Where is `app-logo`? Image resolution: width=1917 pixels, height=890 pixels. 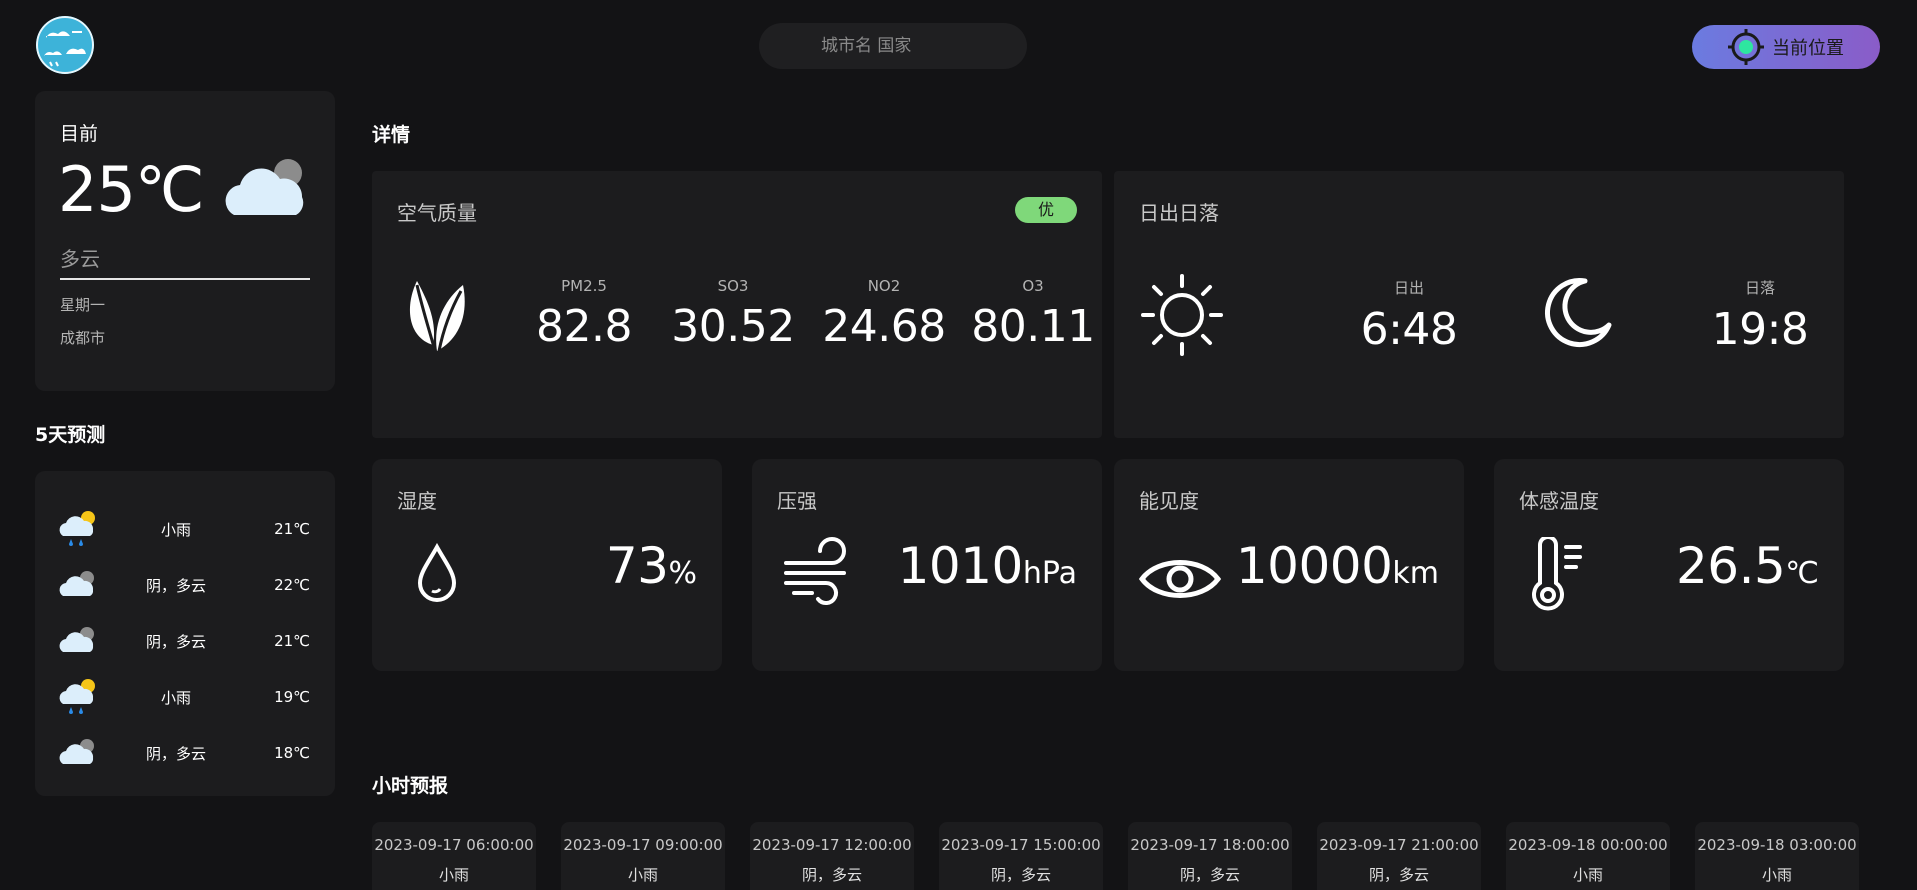
app-logo is located at coordinates (65, 45).